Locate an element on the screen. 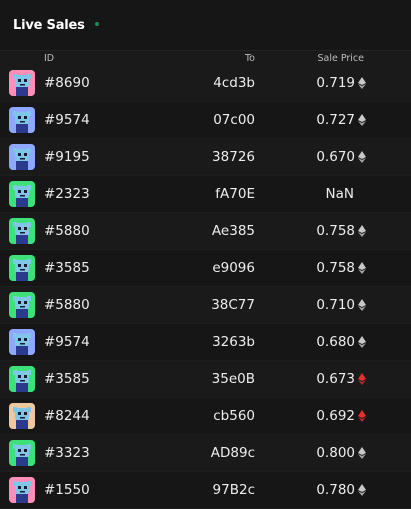 The image size is (411, 509). buyer-address: 4cd3b is located at coordinates (234, 83).